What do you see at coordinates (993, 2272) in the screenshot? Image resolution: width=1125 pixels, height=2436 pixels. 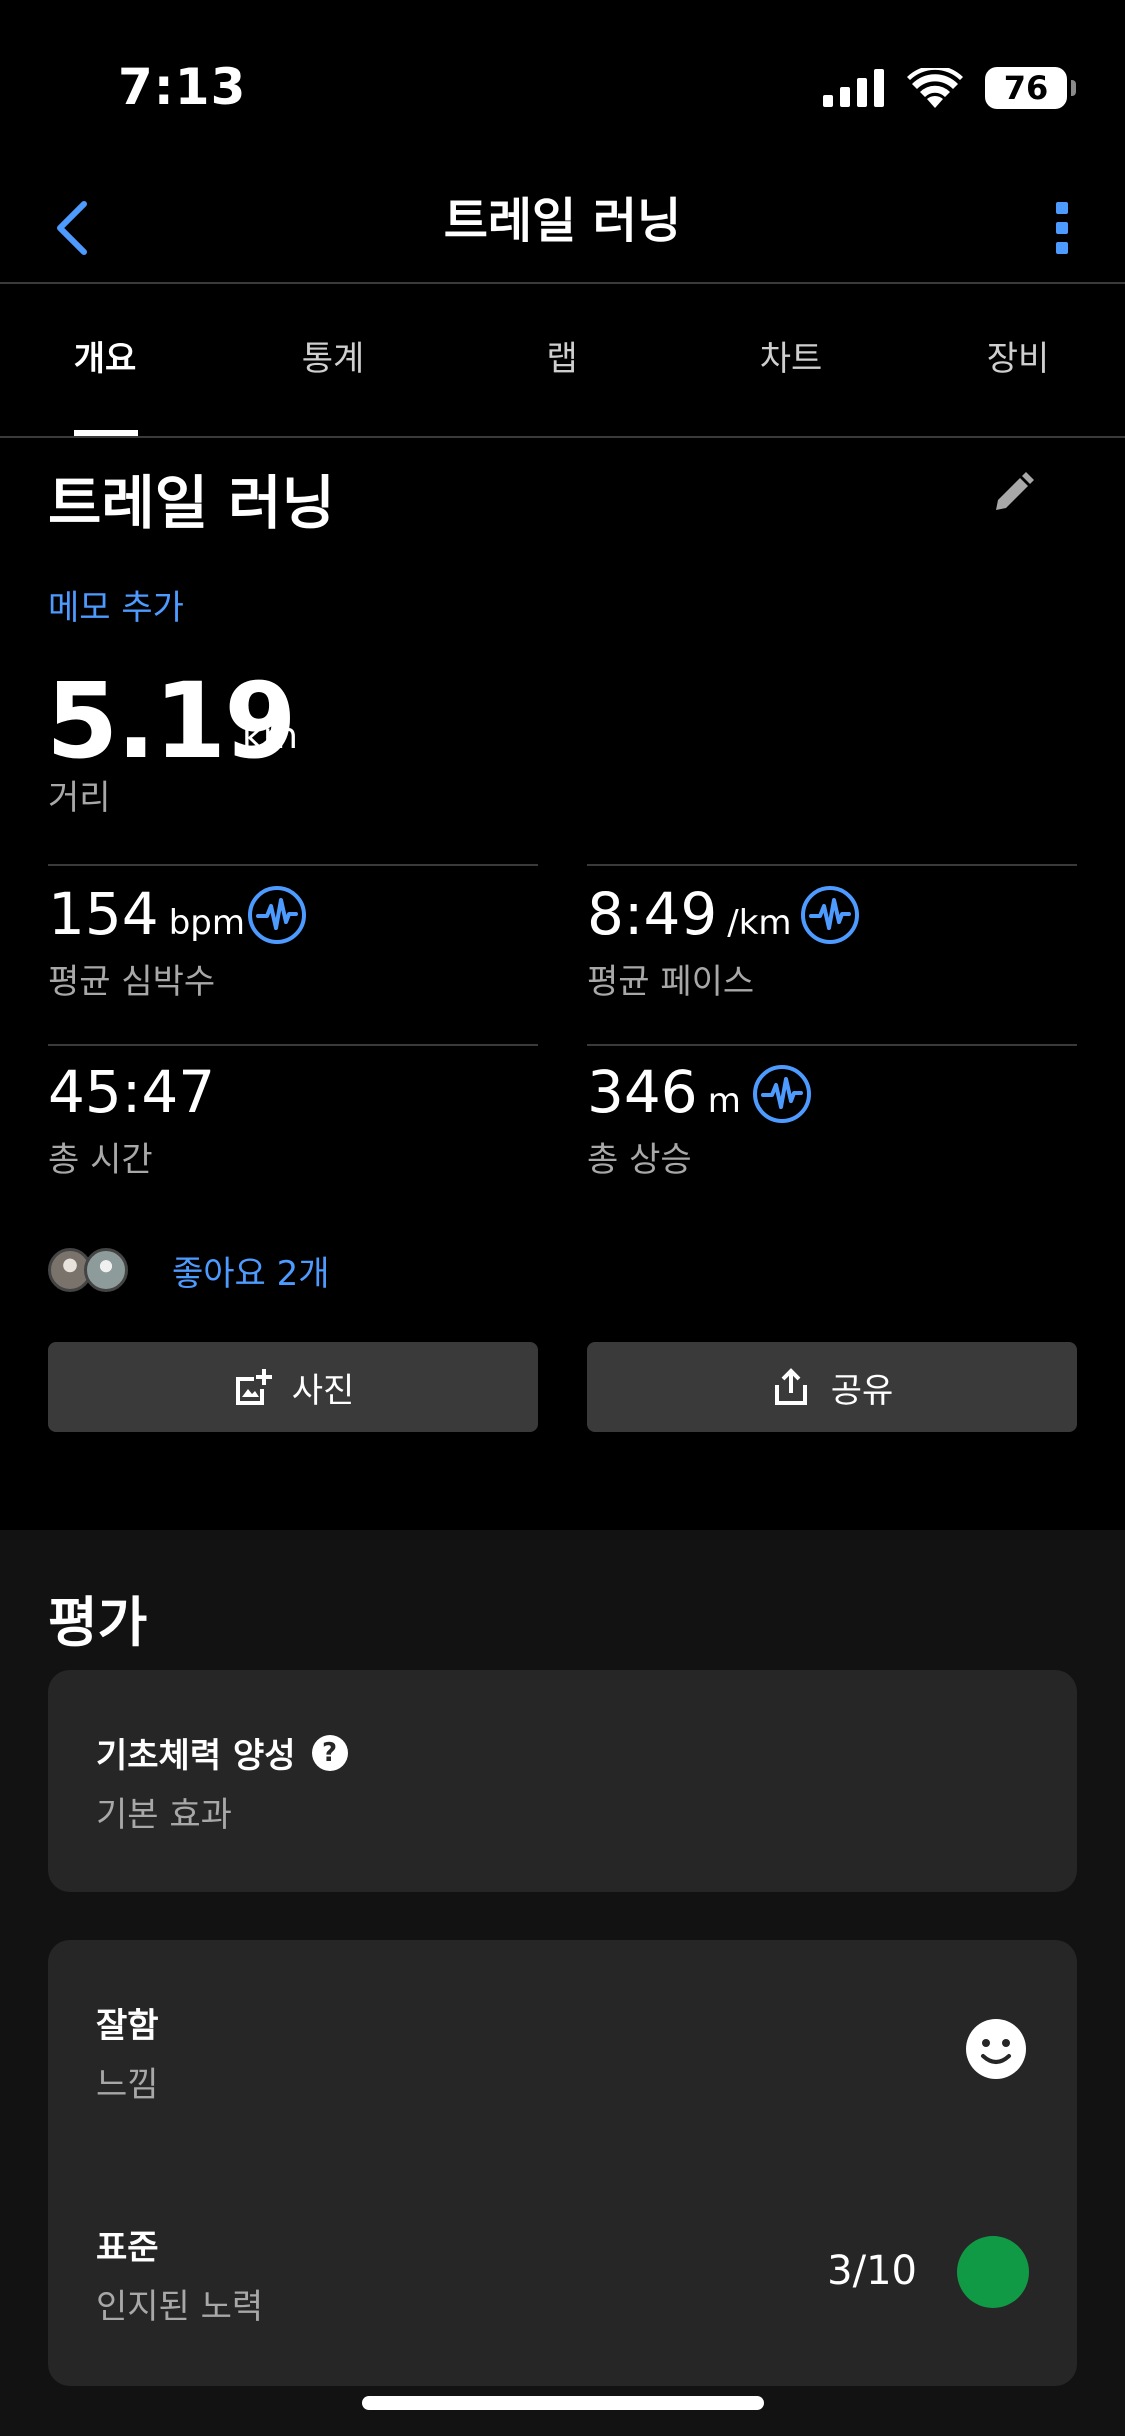 I see `effort-level-indicator` at bounding box center [993, 2272].